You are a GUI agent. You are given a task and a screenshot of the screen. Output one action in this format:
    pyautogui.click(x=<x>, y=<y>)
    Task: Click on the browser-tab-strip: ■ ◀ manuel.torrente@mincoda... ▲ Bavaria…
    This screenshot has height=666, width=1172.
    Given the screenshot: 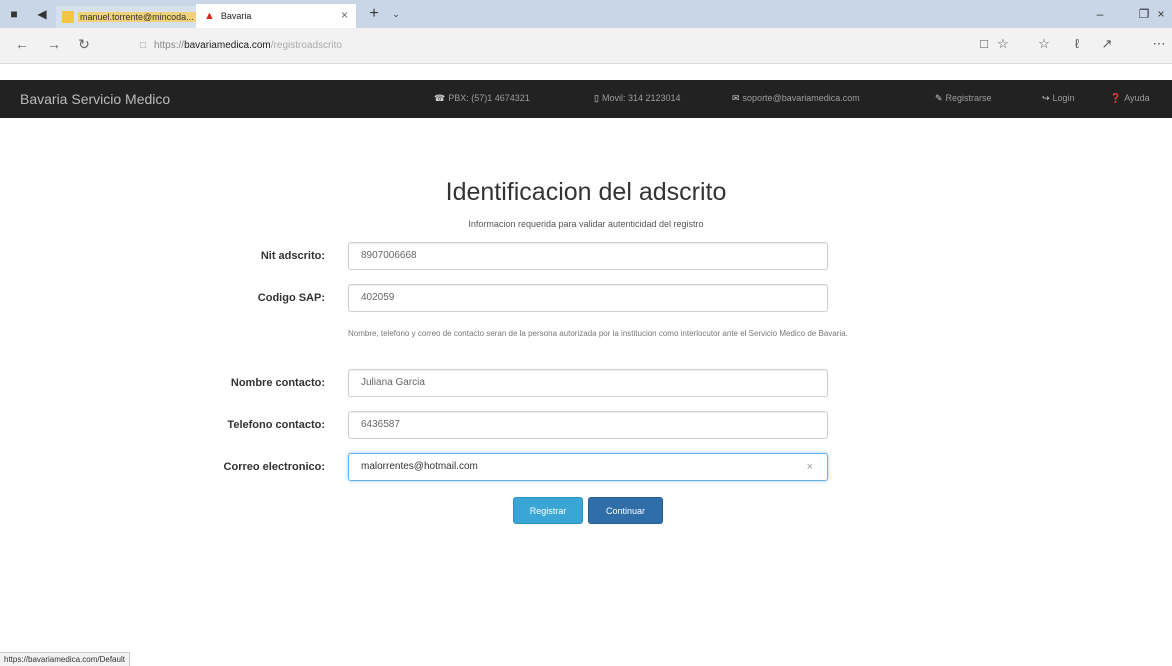 What is the action you would take?
    pyautogui.click(x=586, y=14)
    